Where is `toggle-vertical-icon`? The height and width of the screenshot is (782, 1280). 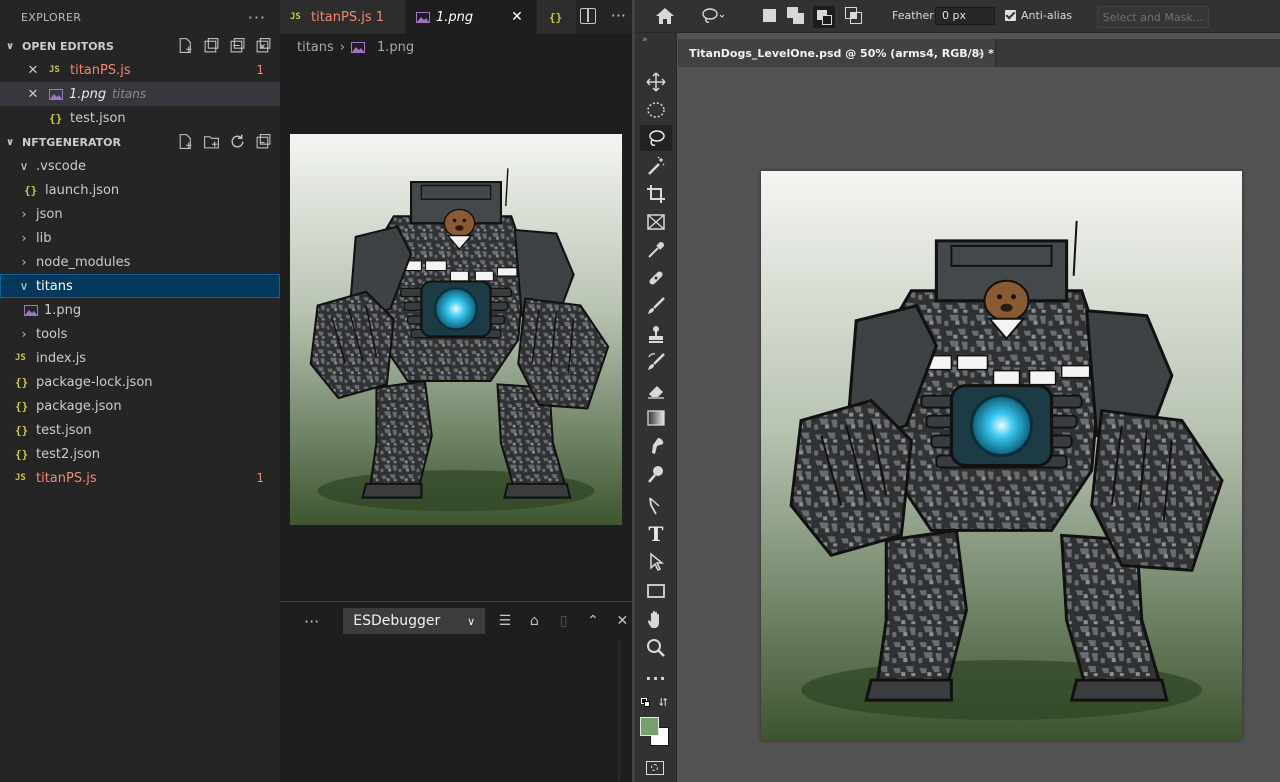 toggle-vertical-icon is located at coordinates (237, 45).